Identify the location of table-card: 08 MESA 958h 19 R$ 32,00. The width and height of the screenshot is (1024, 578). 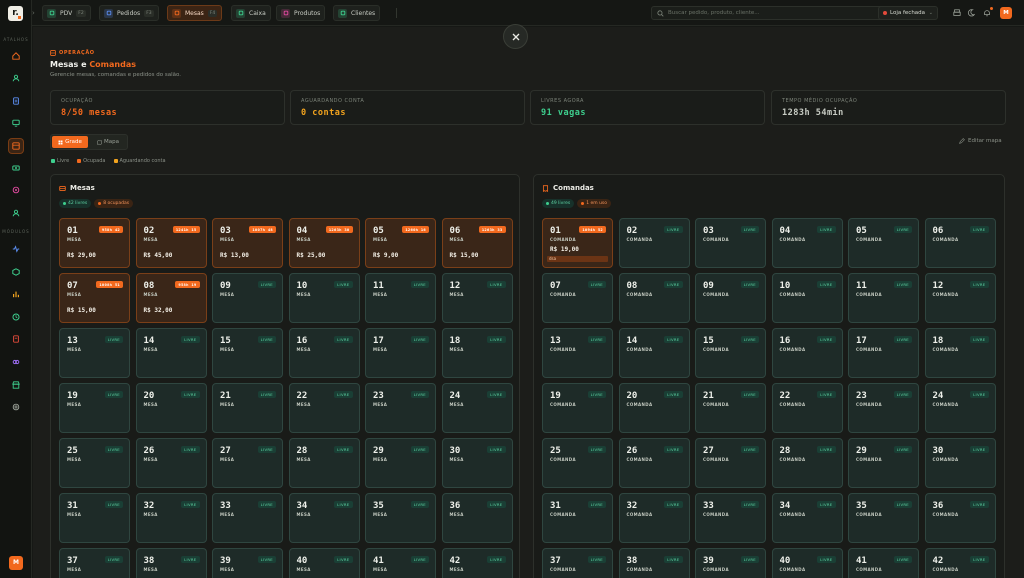
(171, 298).